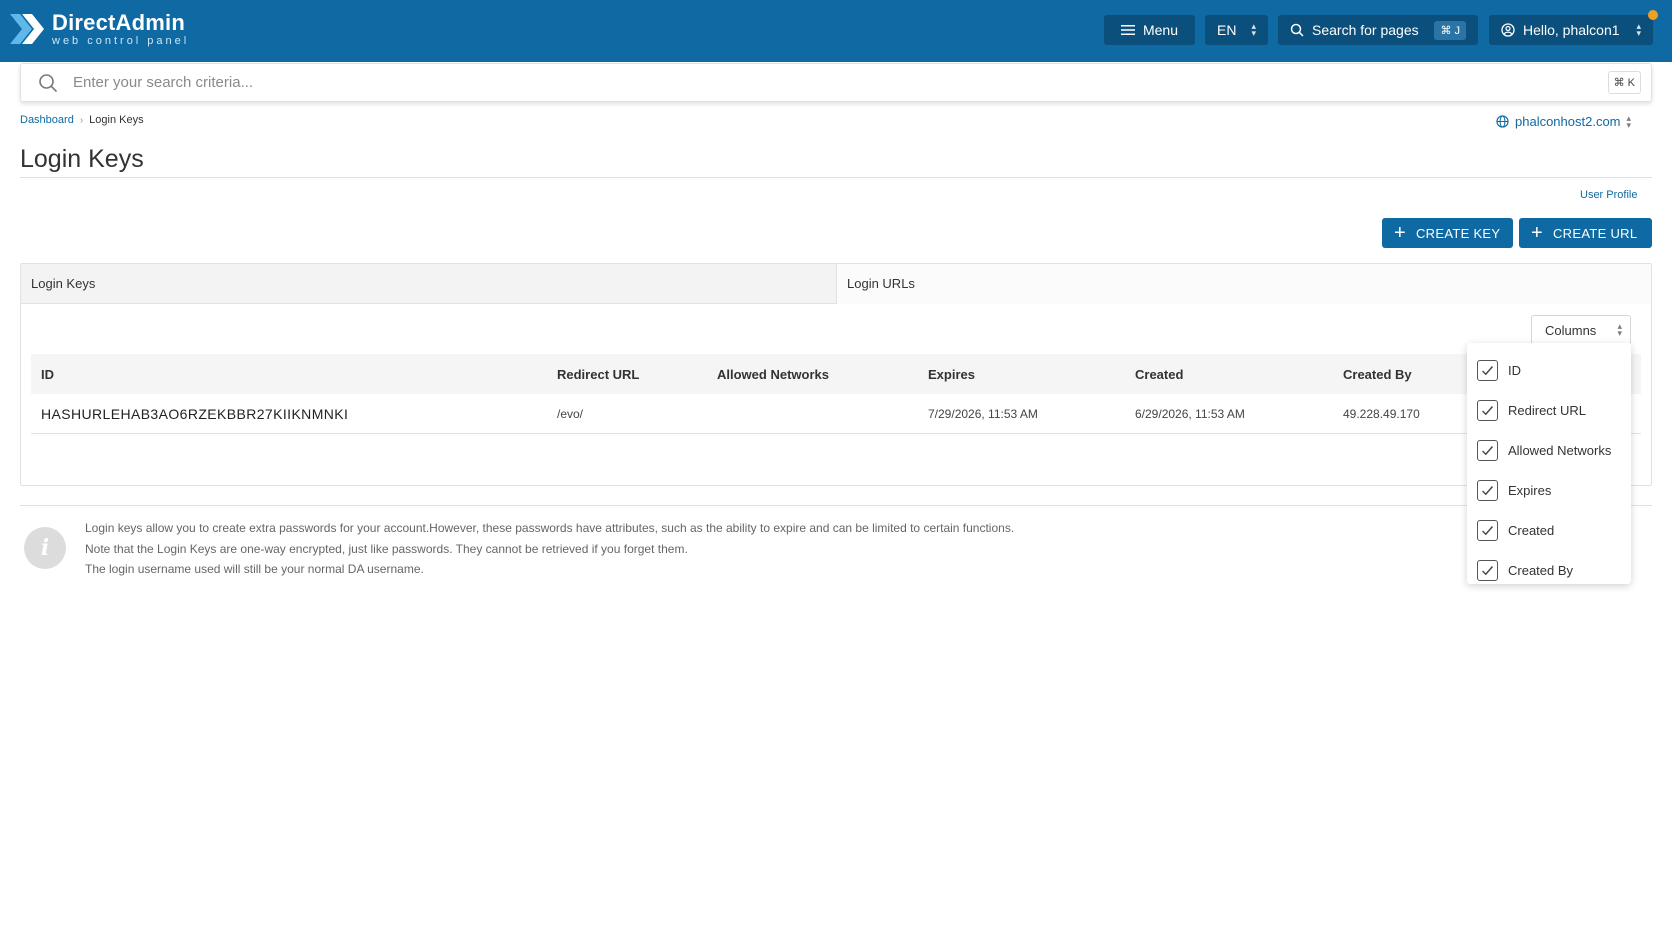  I want to click on header-allowed-networks: Allowed Networks, so click(822, 374).